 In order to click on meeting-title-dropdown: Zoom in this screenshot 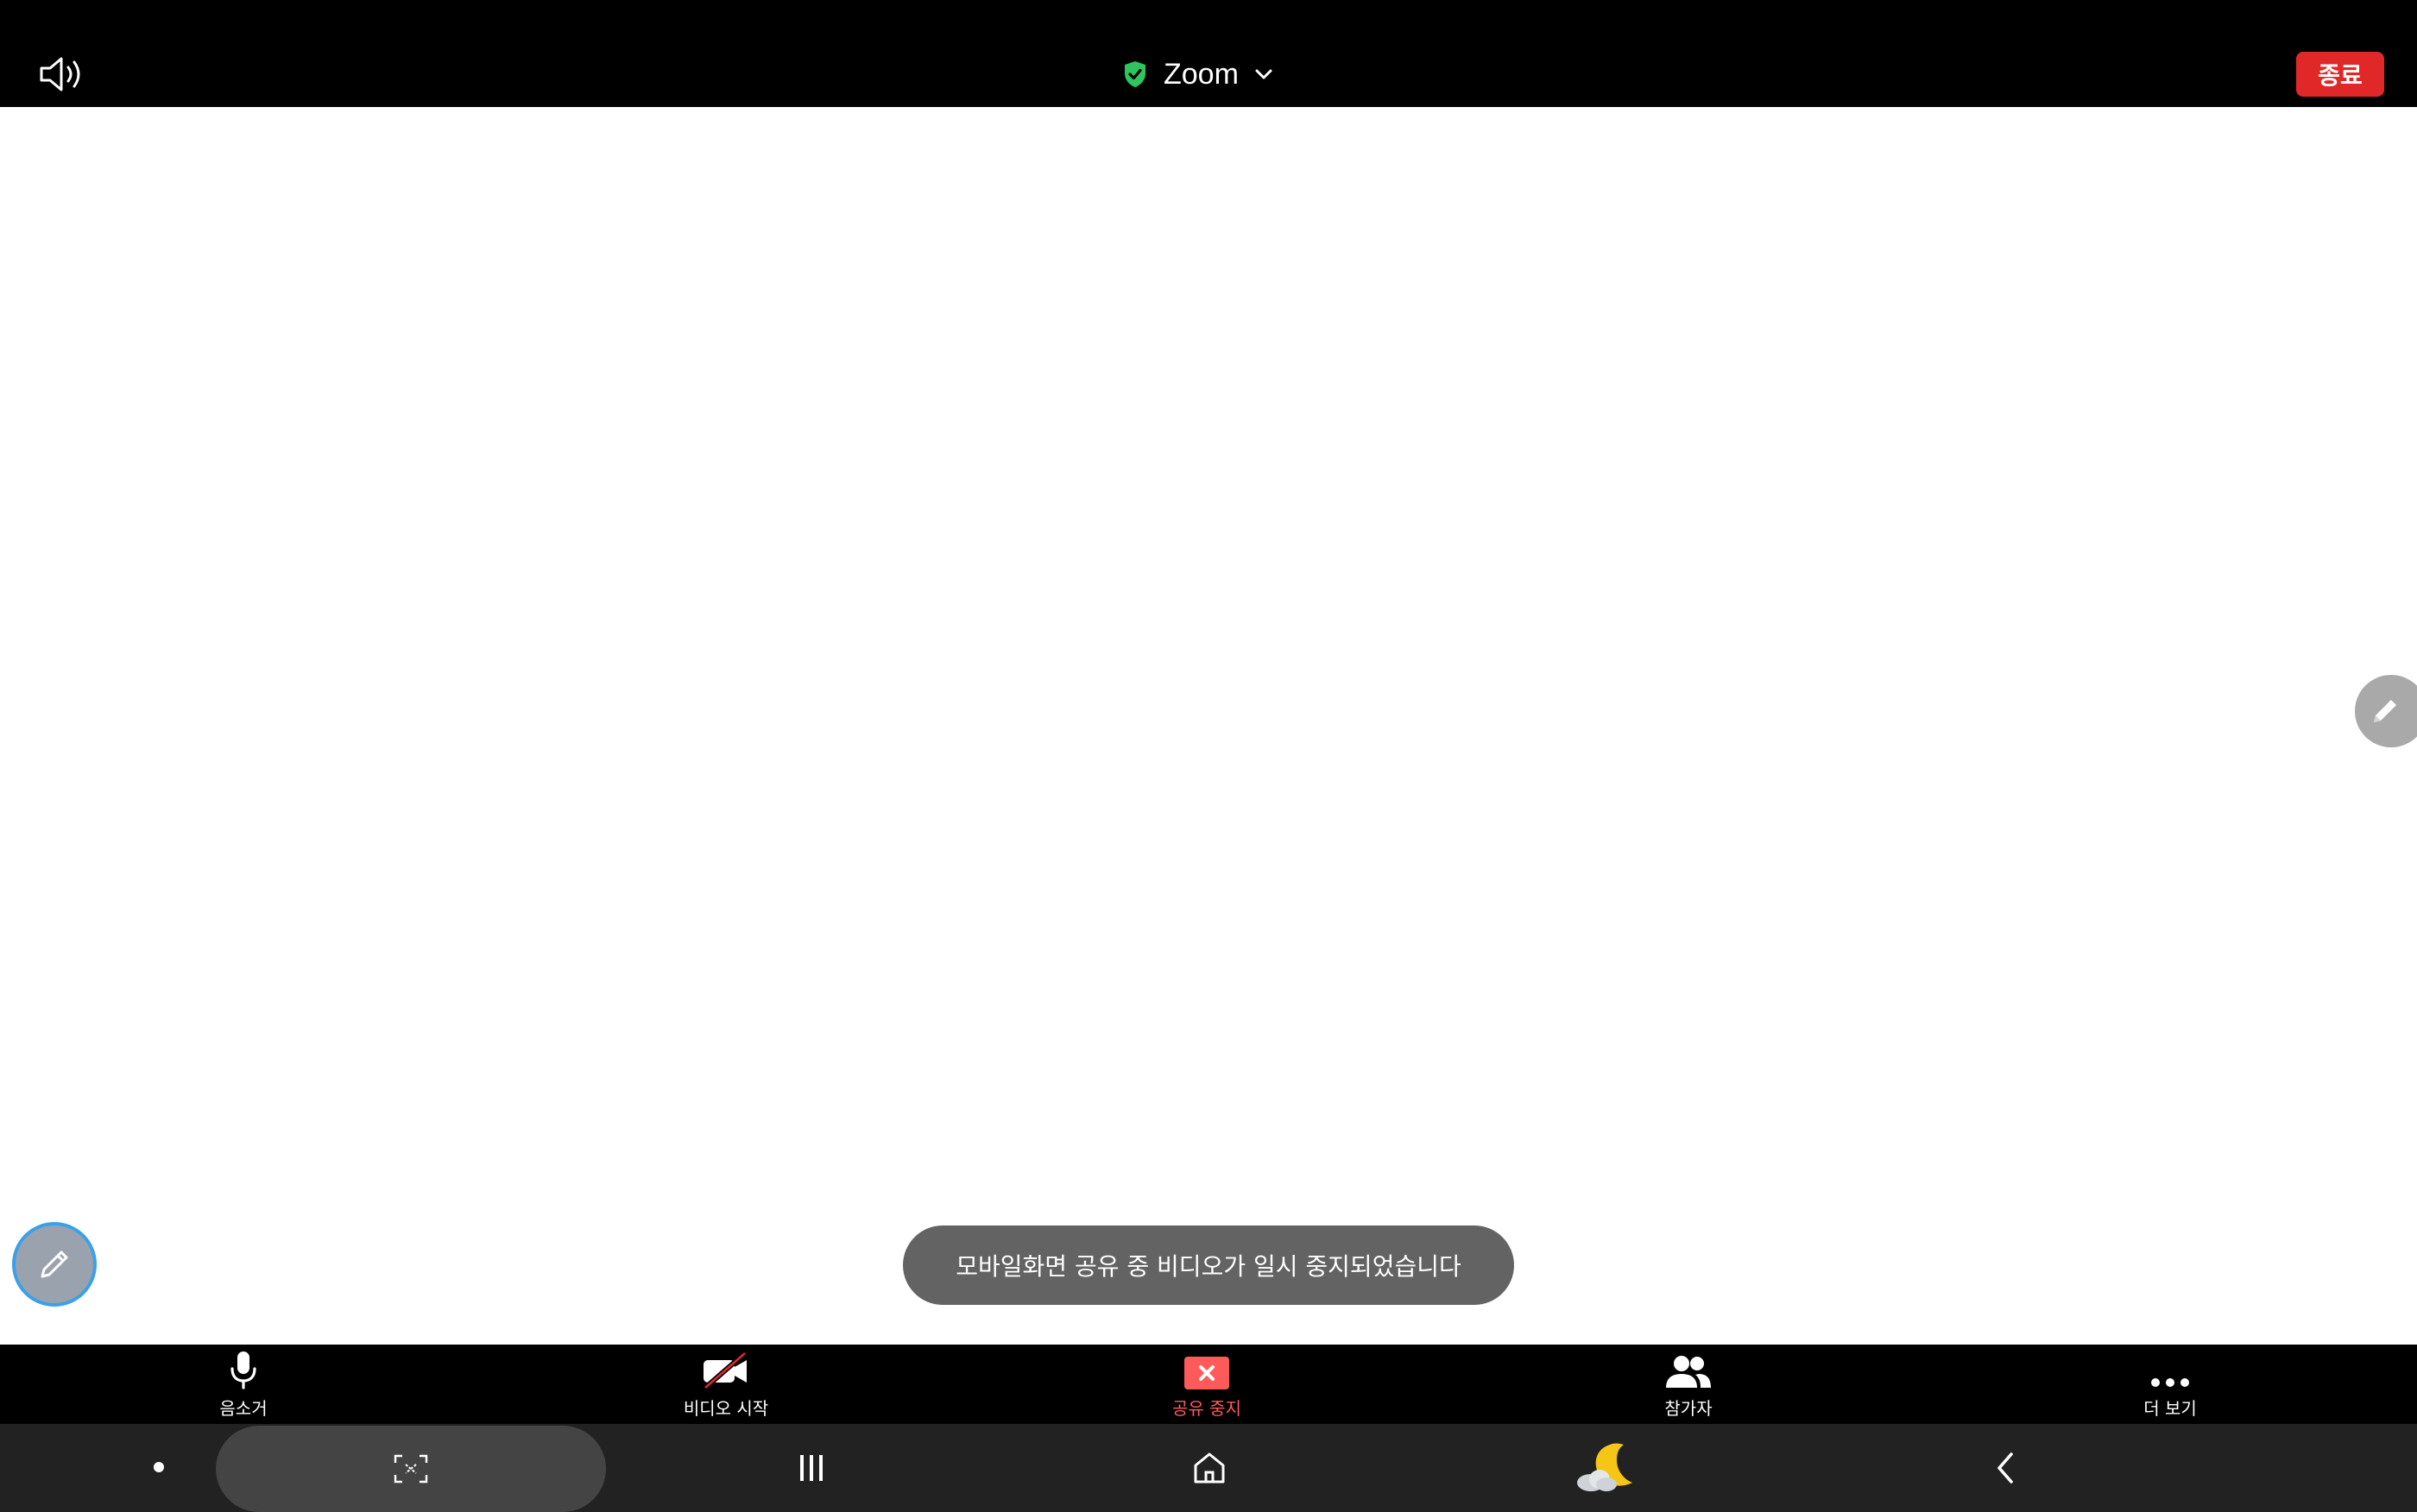, I will do `click(1197, 74)`.